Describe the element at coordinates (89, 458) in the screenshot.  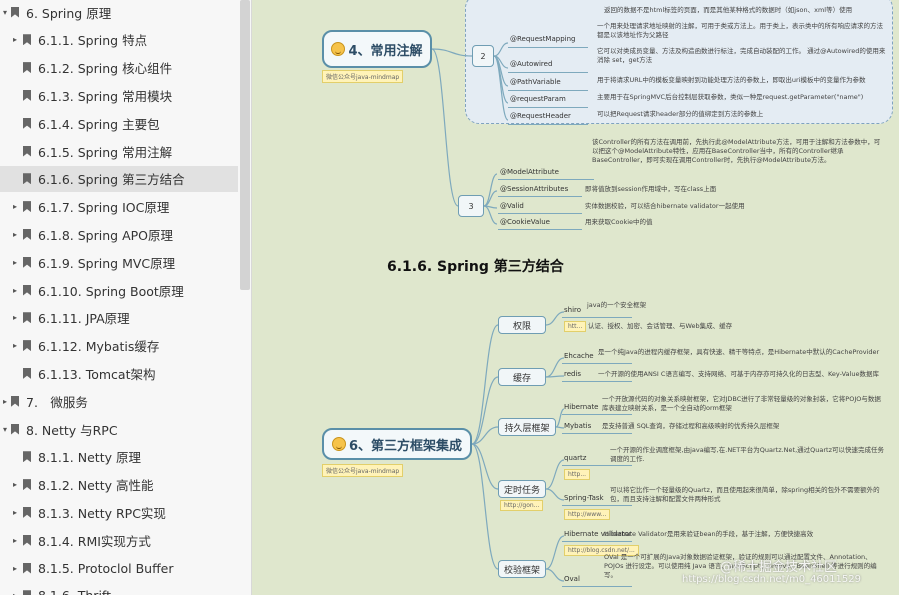
I see `outline-item-label: 8.1.1. Netty 原理` at that location.